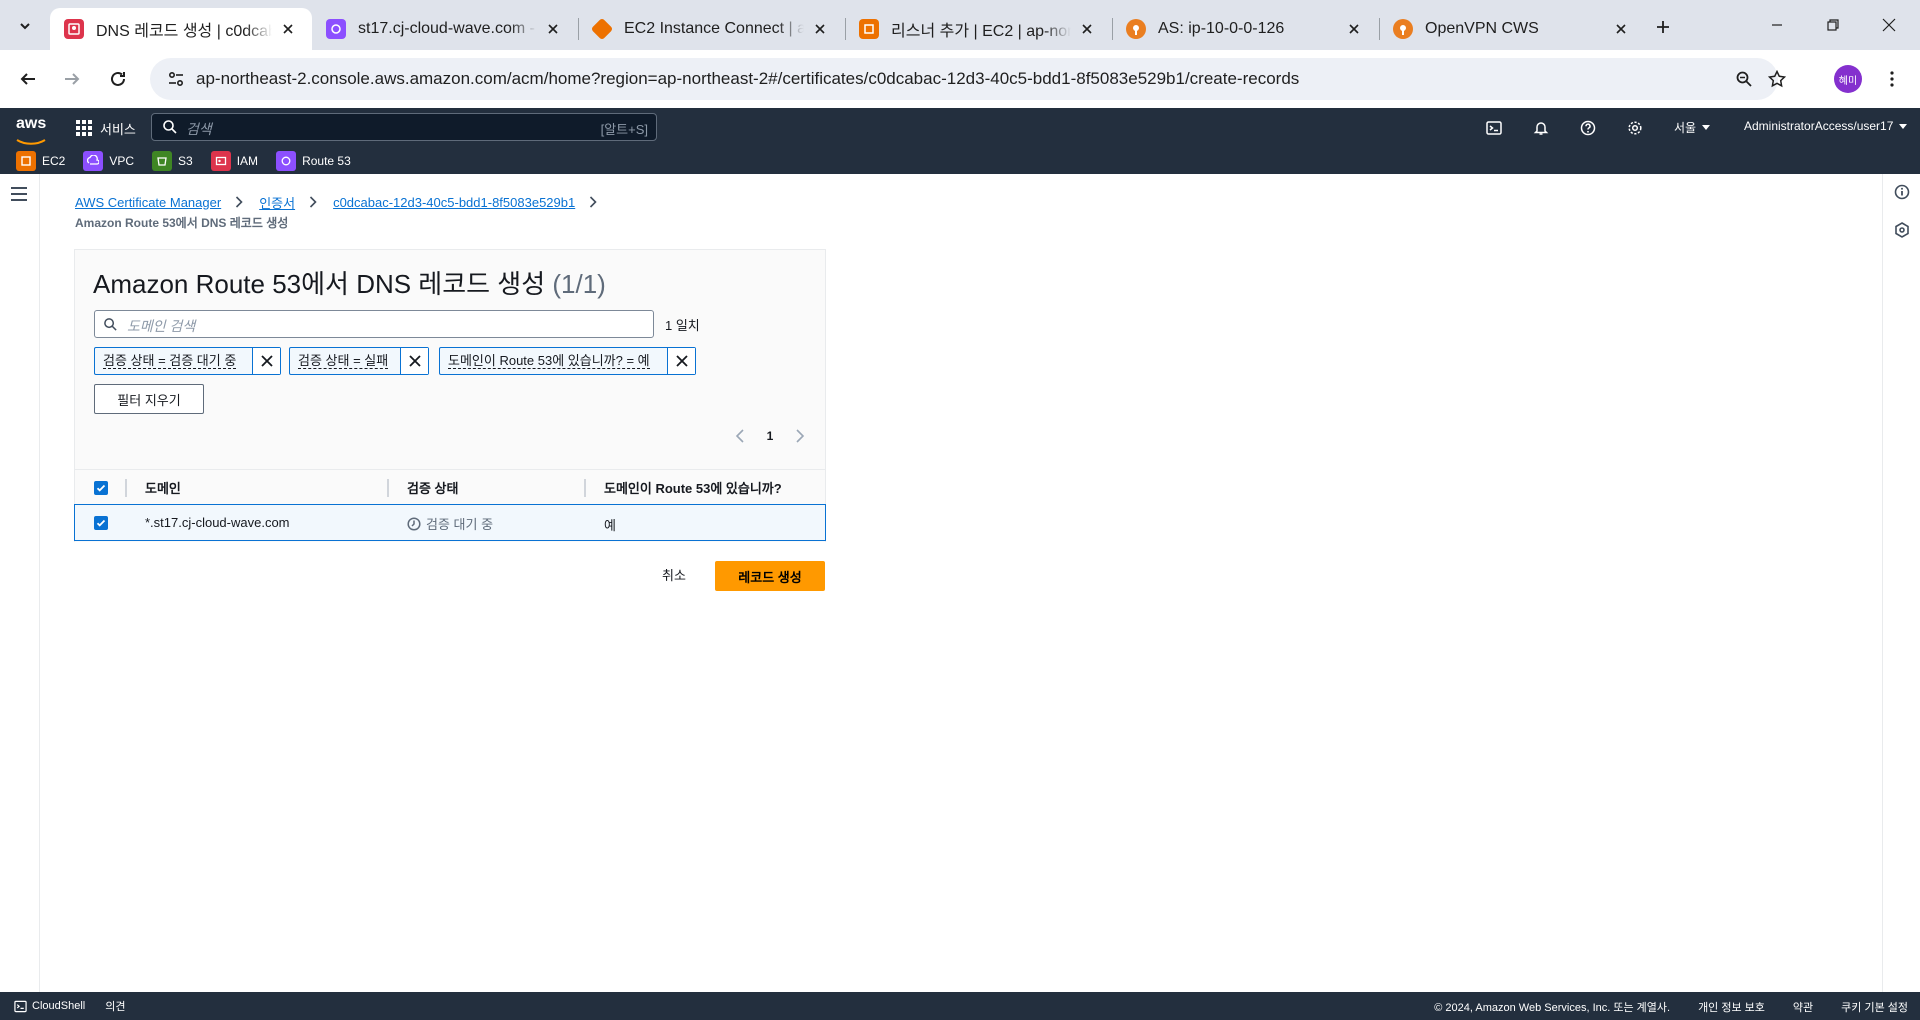  Describe the element at coordinates (981, 31) in the screenshot. I see `tab-title: 리스너 추가 | EC2 | ap-northeast-2` at that location.